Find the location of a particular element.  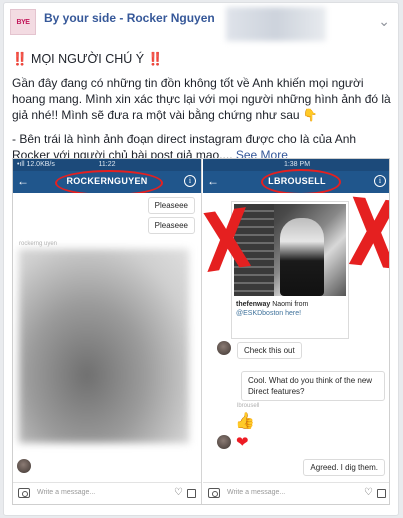

page-avatar: BYE is located at coordinates (23, 22).